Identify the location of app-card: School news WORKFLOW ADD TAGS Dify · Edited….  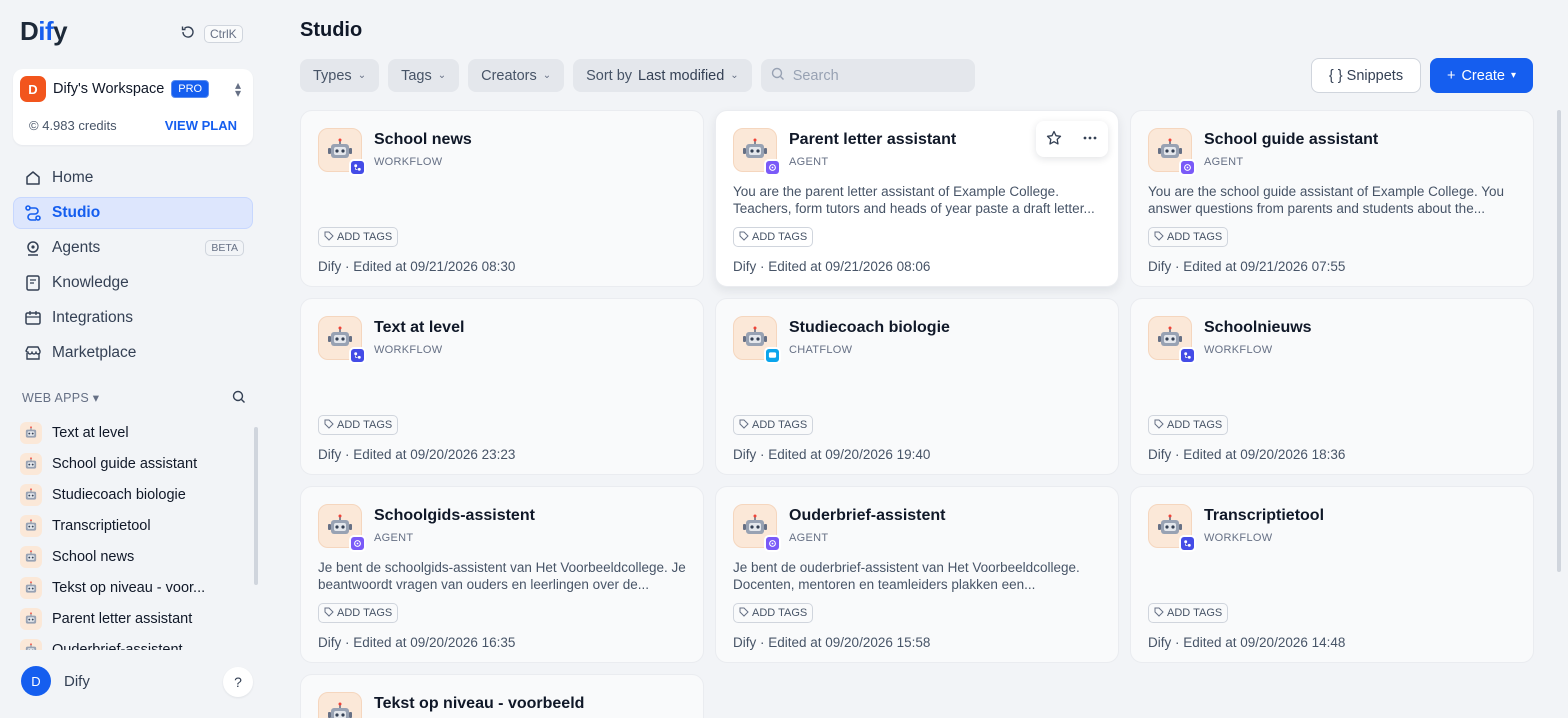
(502, 198).